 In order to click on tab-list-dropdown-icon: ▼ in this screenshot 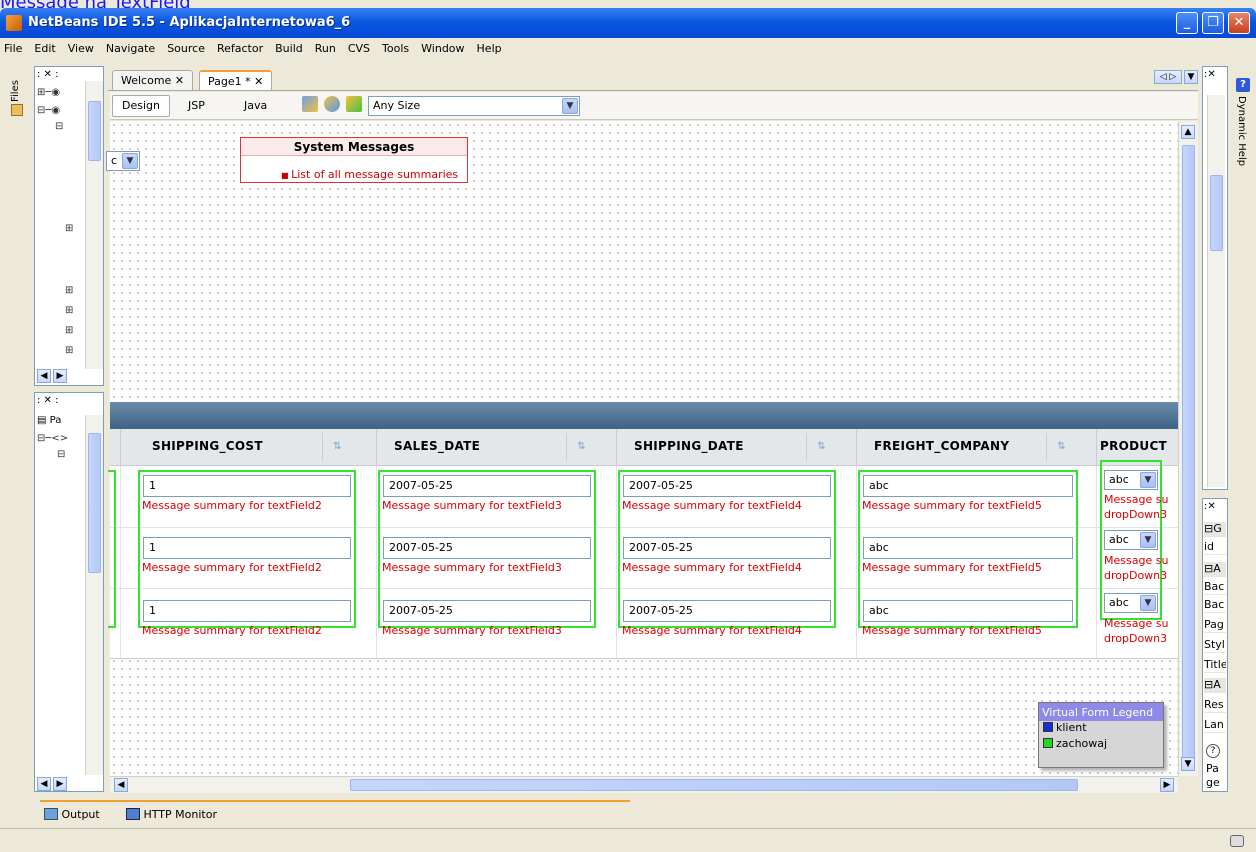, I will do `click(1191, 77)`.